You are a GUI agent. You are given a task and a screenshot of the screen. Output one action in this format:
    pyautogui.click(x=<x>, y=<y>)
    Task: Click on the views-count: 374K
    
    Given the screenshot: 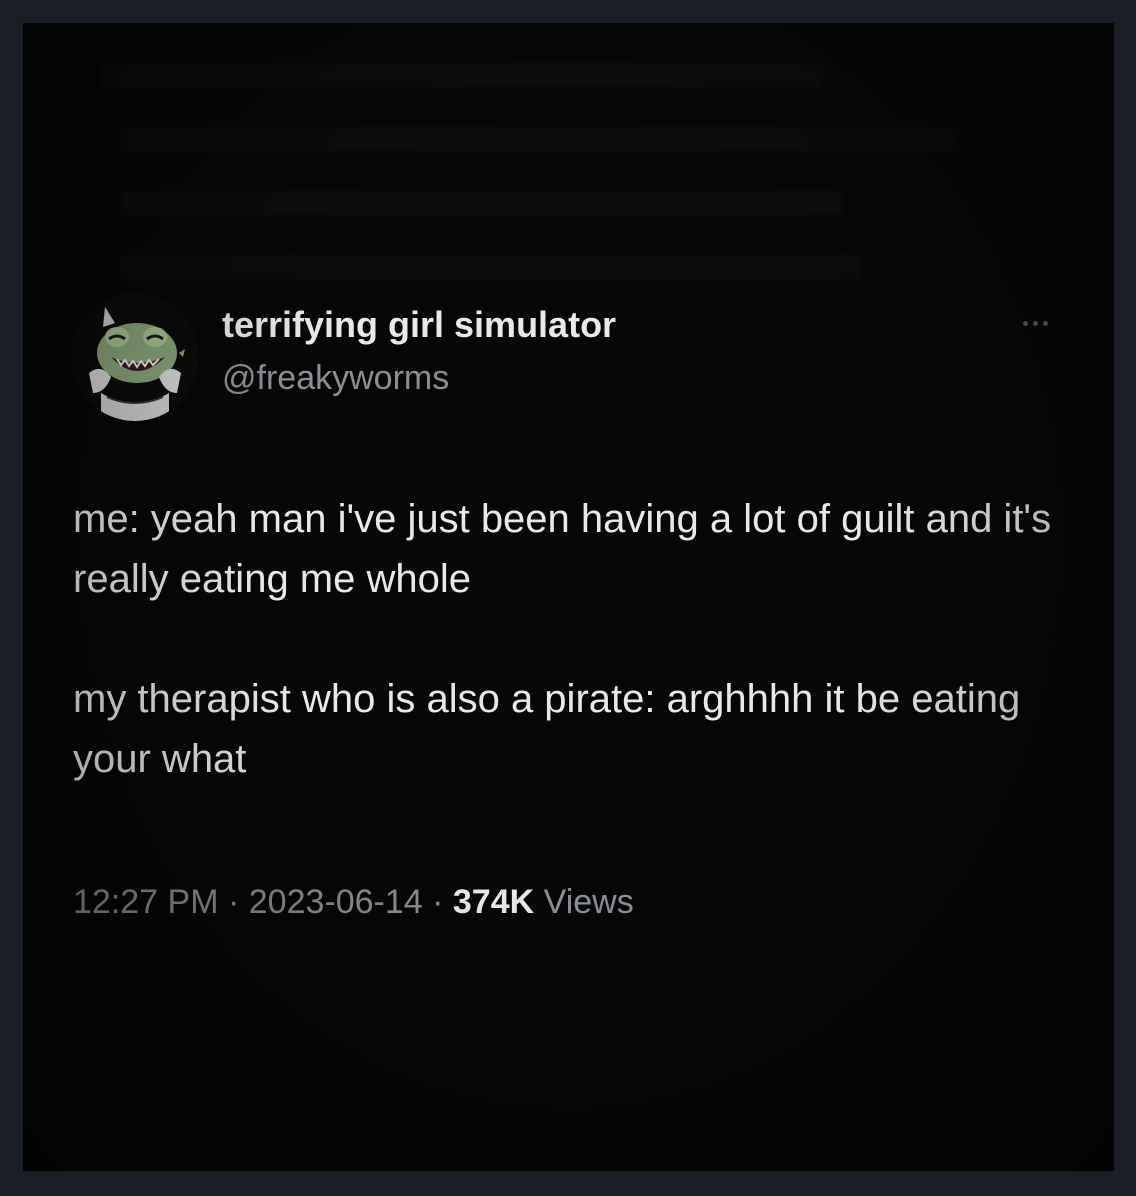 What is the action you would take?
    pyautogui.click(x=493, y=902)
    